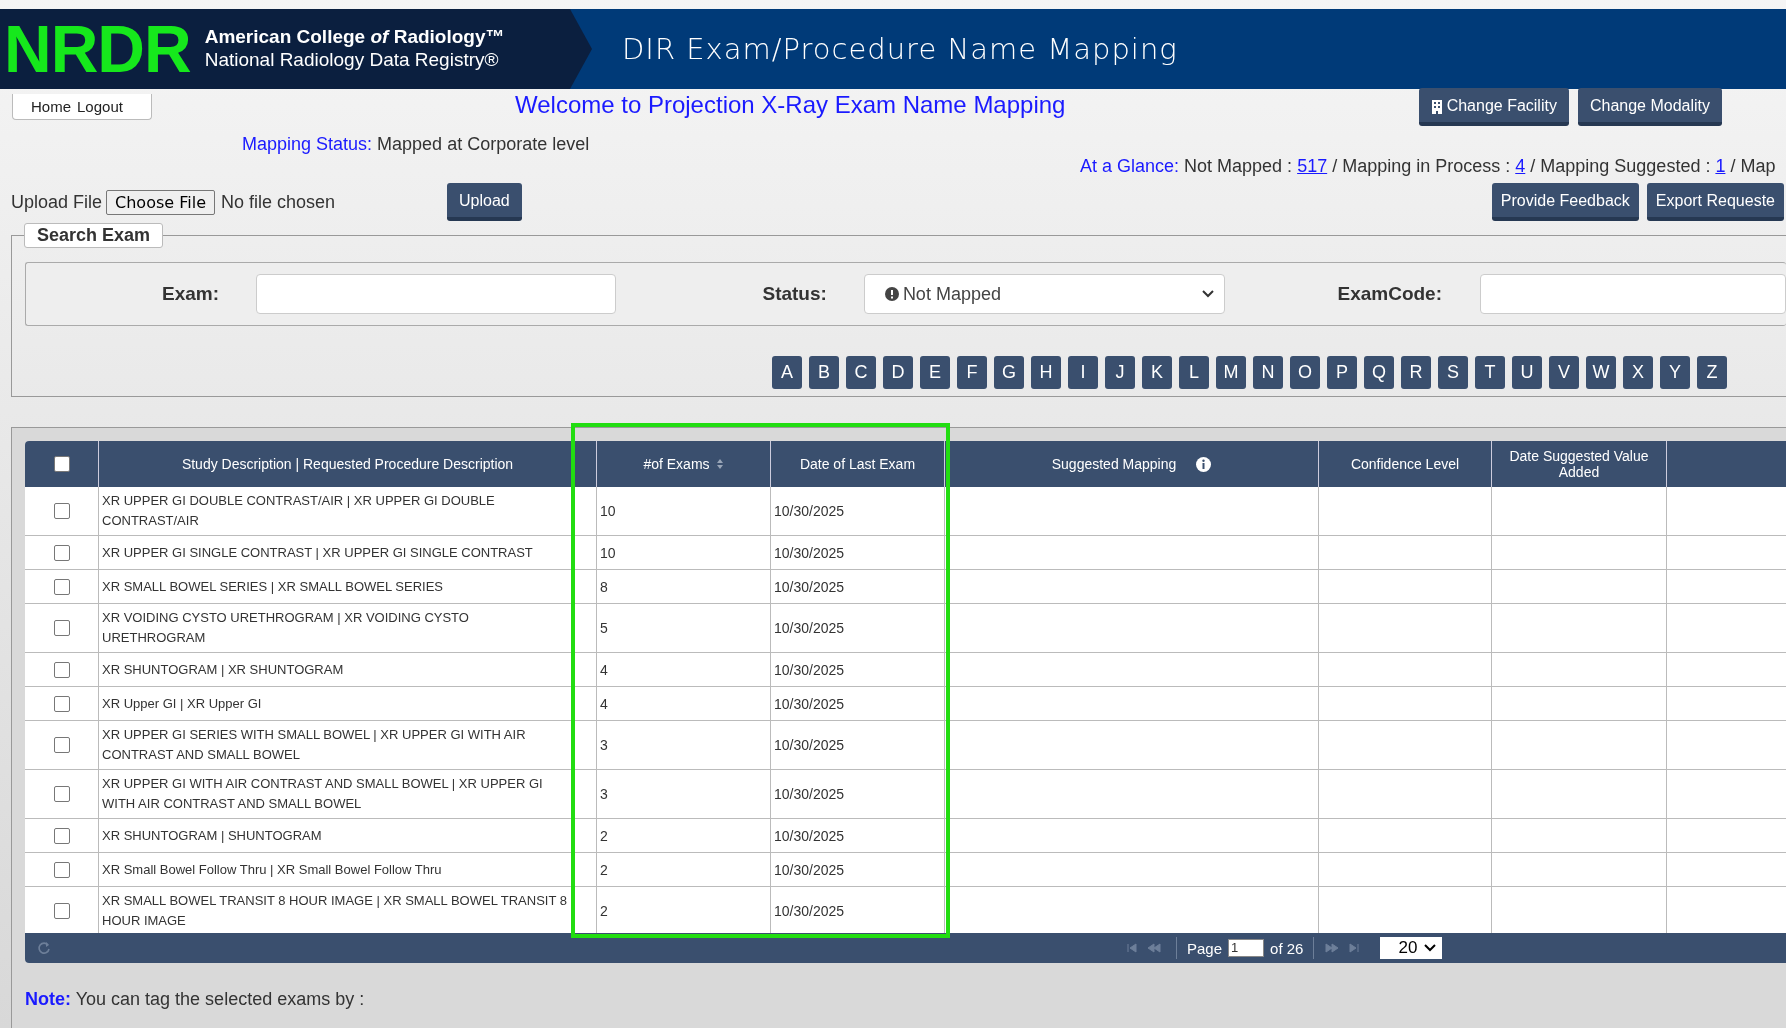 Image resolution: width=1786 pixels, height=1028 pixels. Describe the element at coordinates (1083, 372) in the screenshot. I see `letter-button: I` at that location.